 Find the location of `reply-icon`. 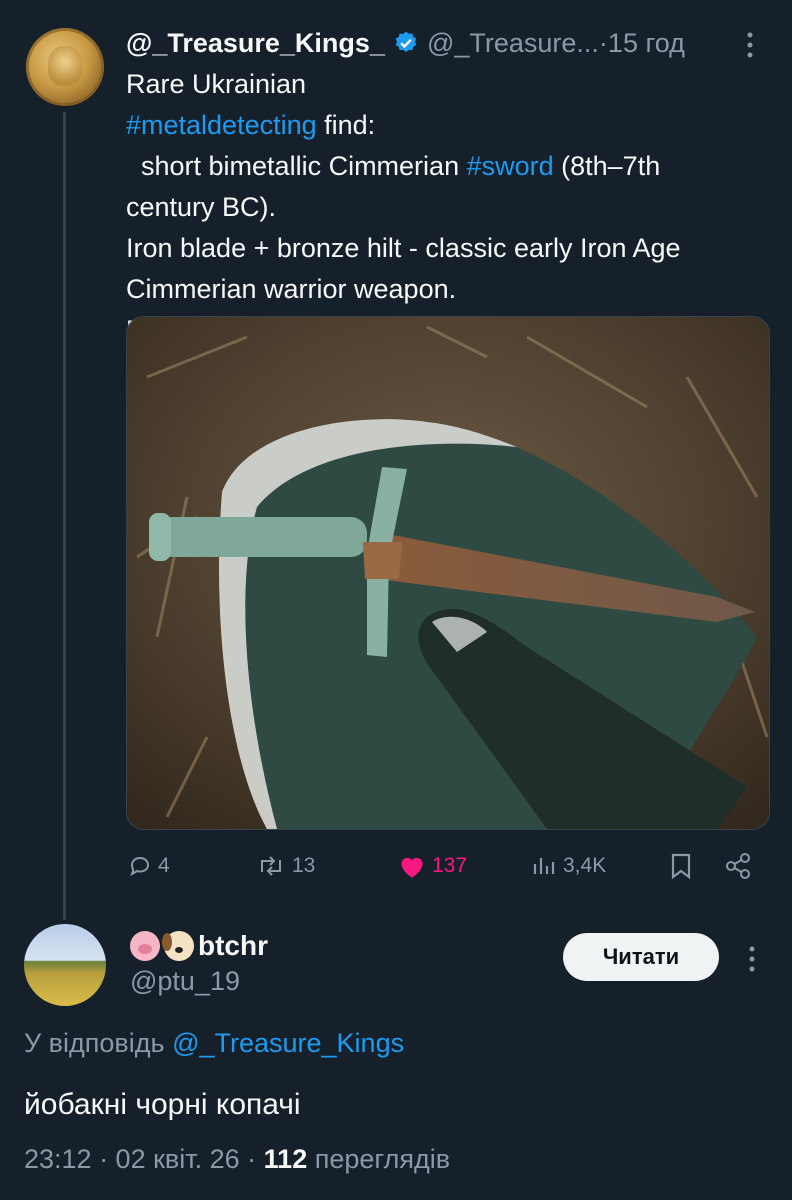

reply-icon is located at coordinates (140, 866).